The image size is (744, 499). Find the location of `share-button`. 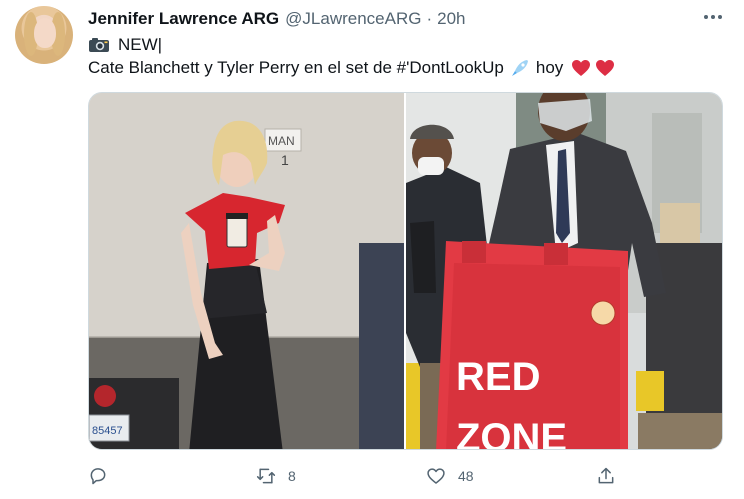

share-button is located at coordinates (606, 476).